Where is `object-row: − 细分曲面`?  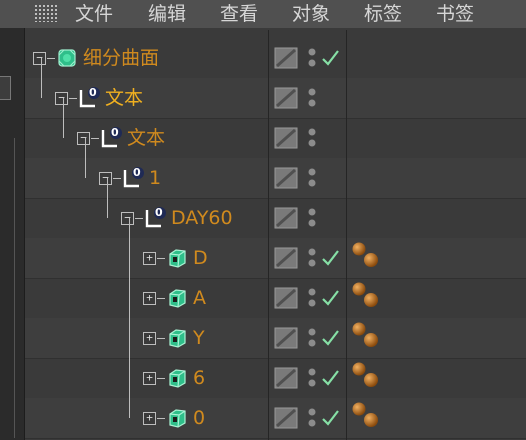
object-row: − 细分曲面 is located at coordinates (275, 58).